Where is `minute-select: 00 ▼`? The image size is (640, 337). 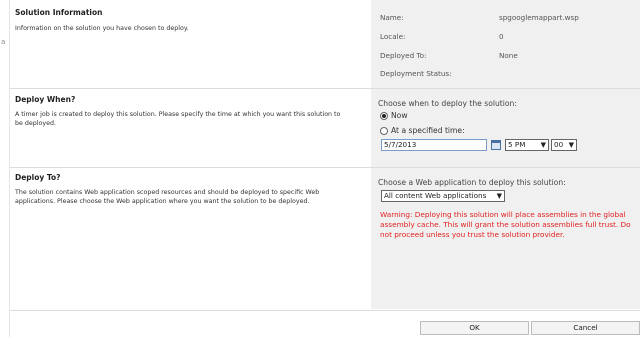 minute-select: 00 ▼ is located at coordinates (564, 145).